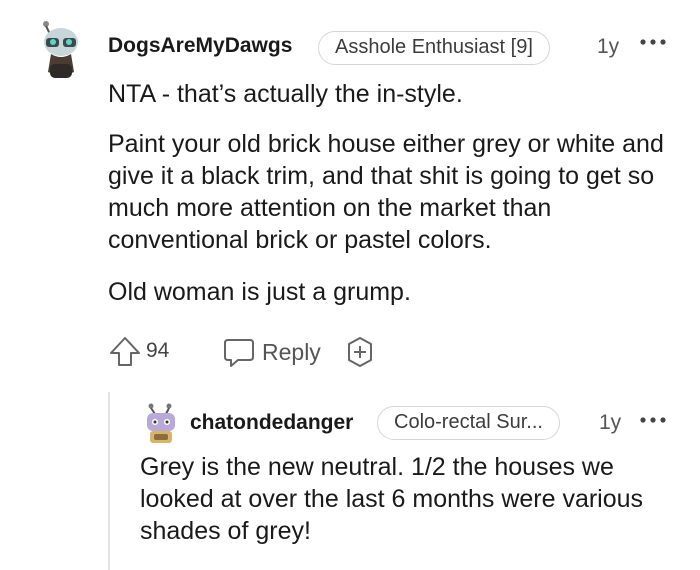 Image resolution: width=700 pixels, height=570 pixels. What do you see at coordinates (239, 353) in the screenshot?
I see `speech-bubble-icon` at bounding box center [239, 353].